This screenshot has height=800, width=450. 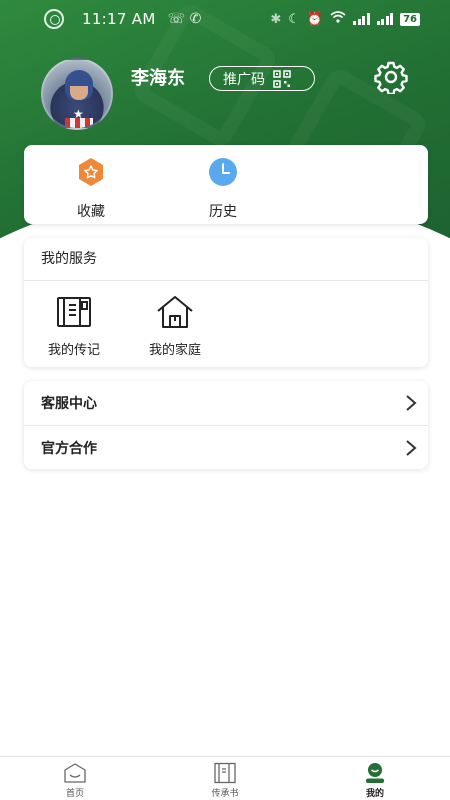 What do you see at coordinates (244, 79) in the screenshot?
I see `promo-code-label: 推广码` at bounding box center [244, 79].